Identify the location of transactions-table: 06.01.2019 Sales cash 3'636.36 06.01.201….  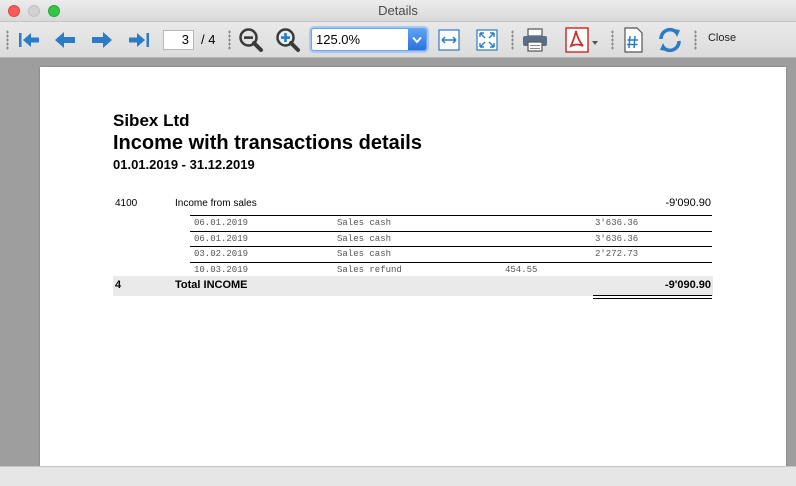
(451, 246).